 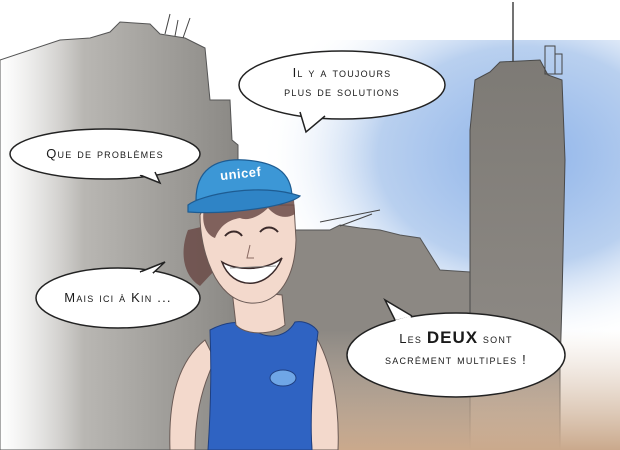 What do you see at coordinates (456, 359) in the screenshot?
I see `bubble-bottom-line2: sacrément multiples !` at bounding box center [456, 359].